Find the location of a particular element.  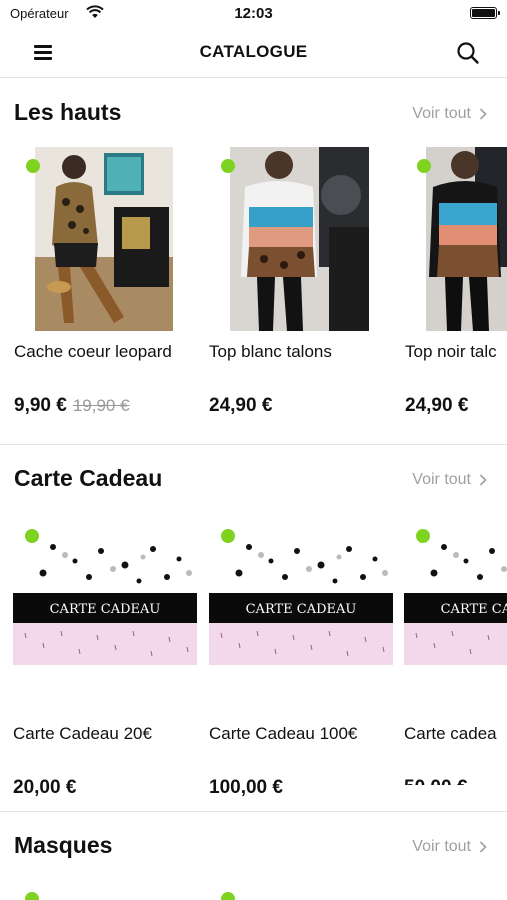

product-price: 100,00 € is located at coordinates (246, 788).